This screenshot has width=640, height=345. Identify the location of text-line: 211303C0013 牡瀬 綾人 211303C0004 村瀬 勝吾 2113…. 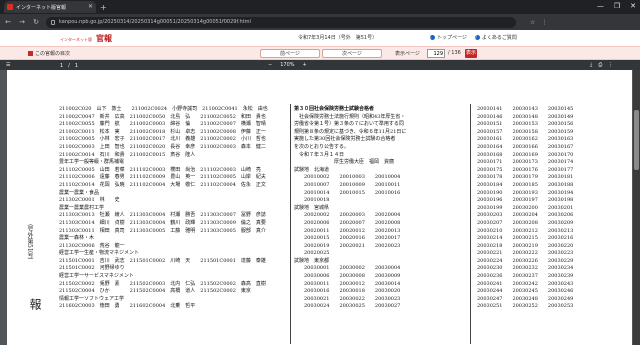
(162, 215).